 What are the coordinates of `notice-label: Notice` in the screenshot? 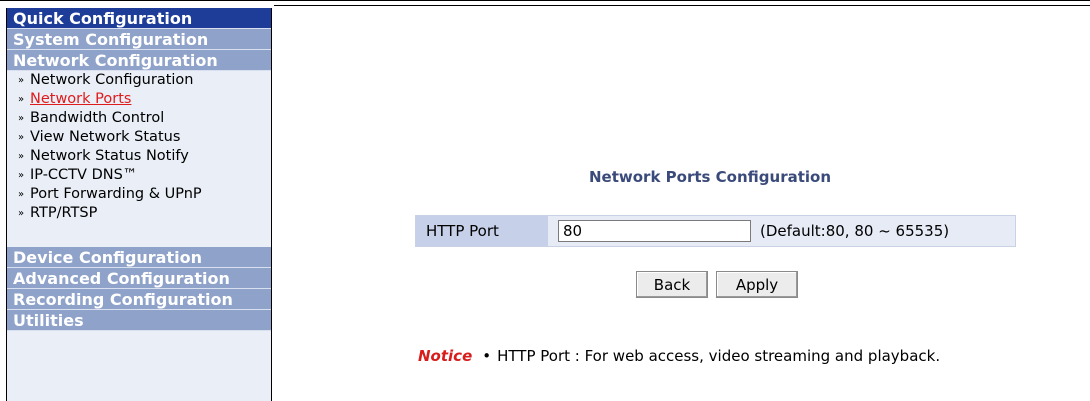 It's located at (445, 356).